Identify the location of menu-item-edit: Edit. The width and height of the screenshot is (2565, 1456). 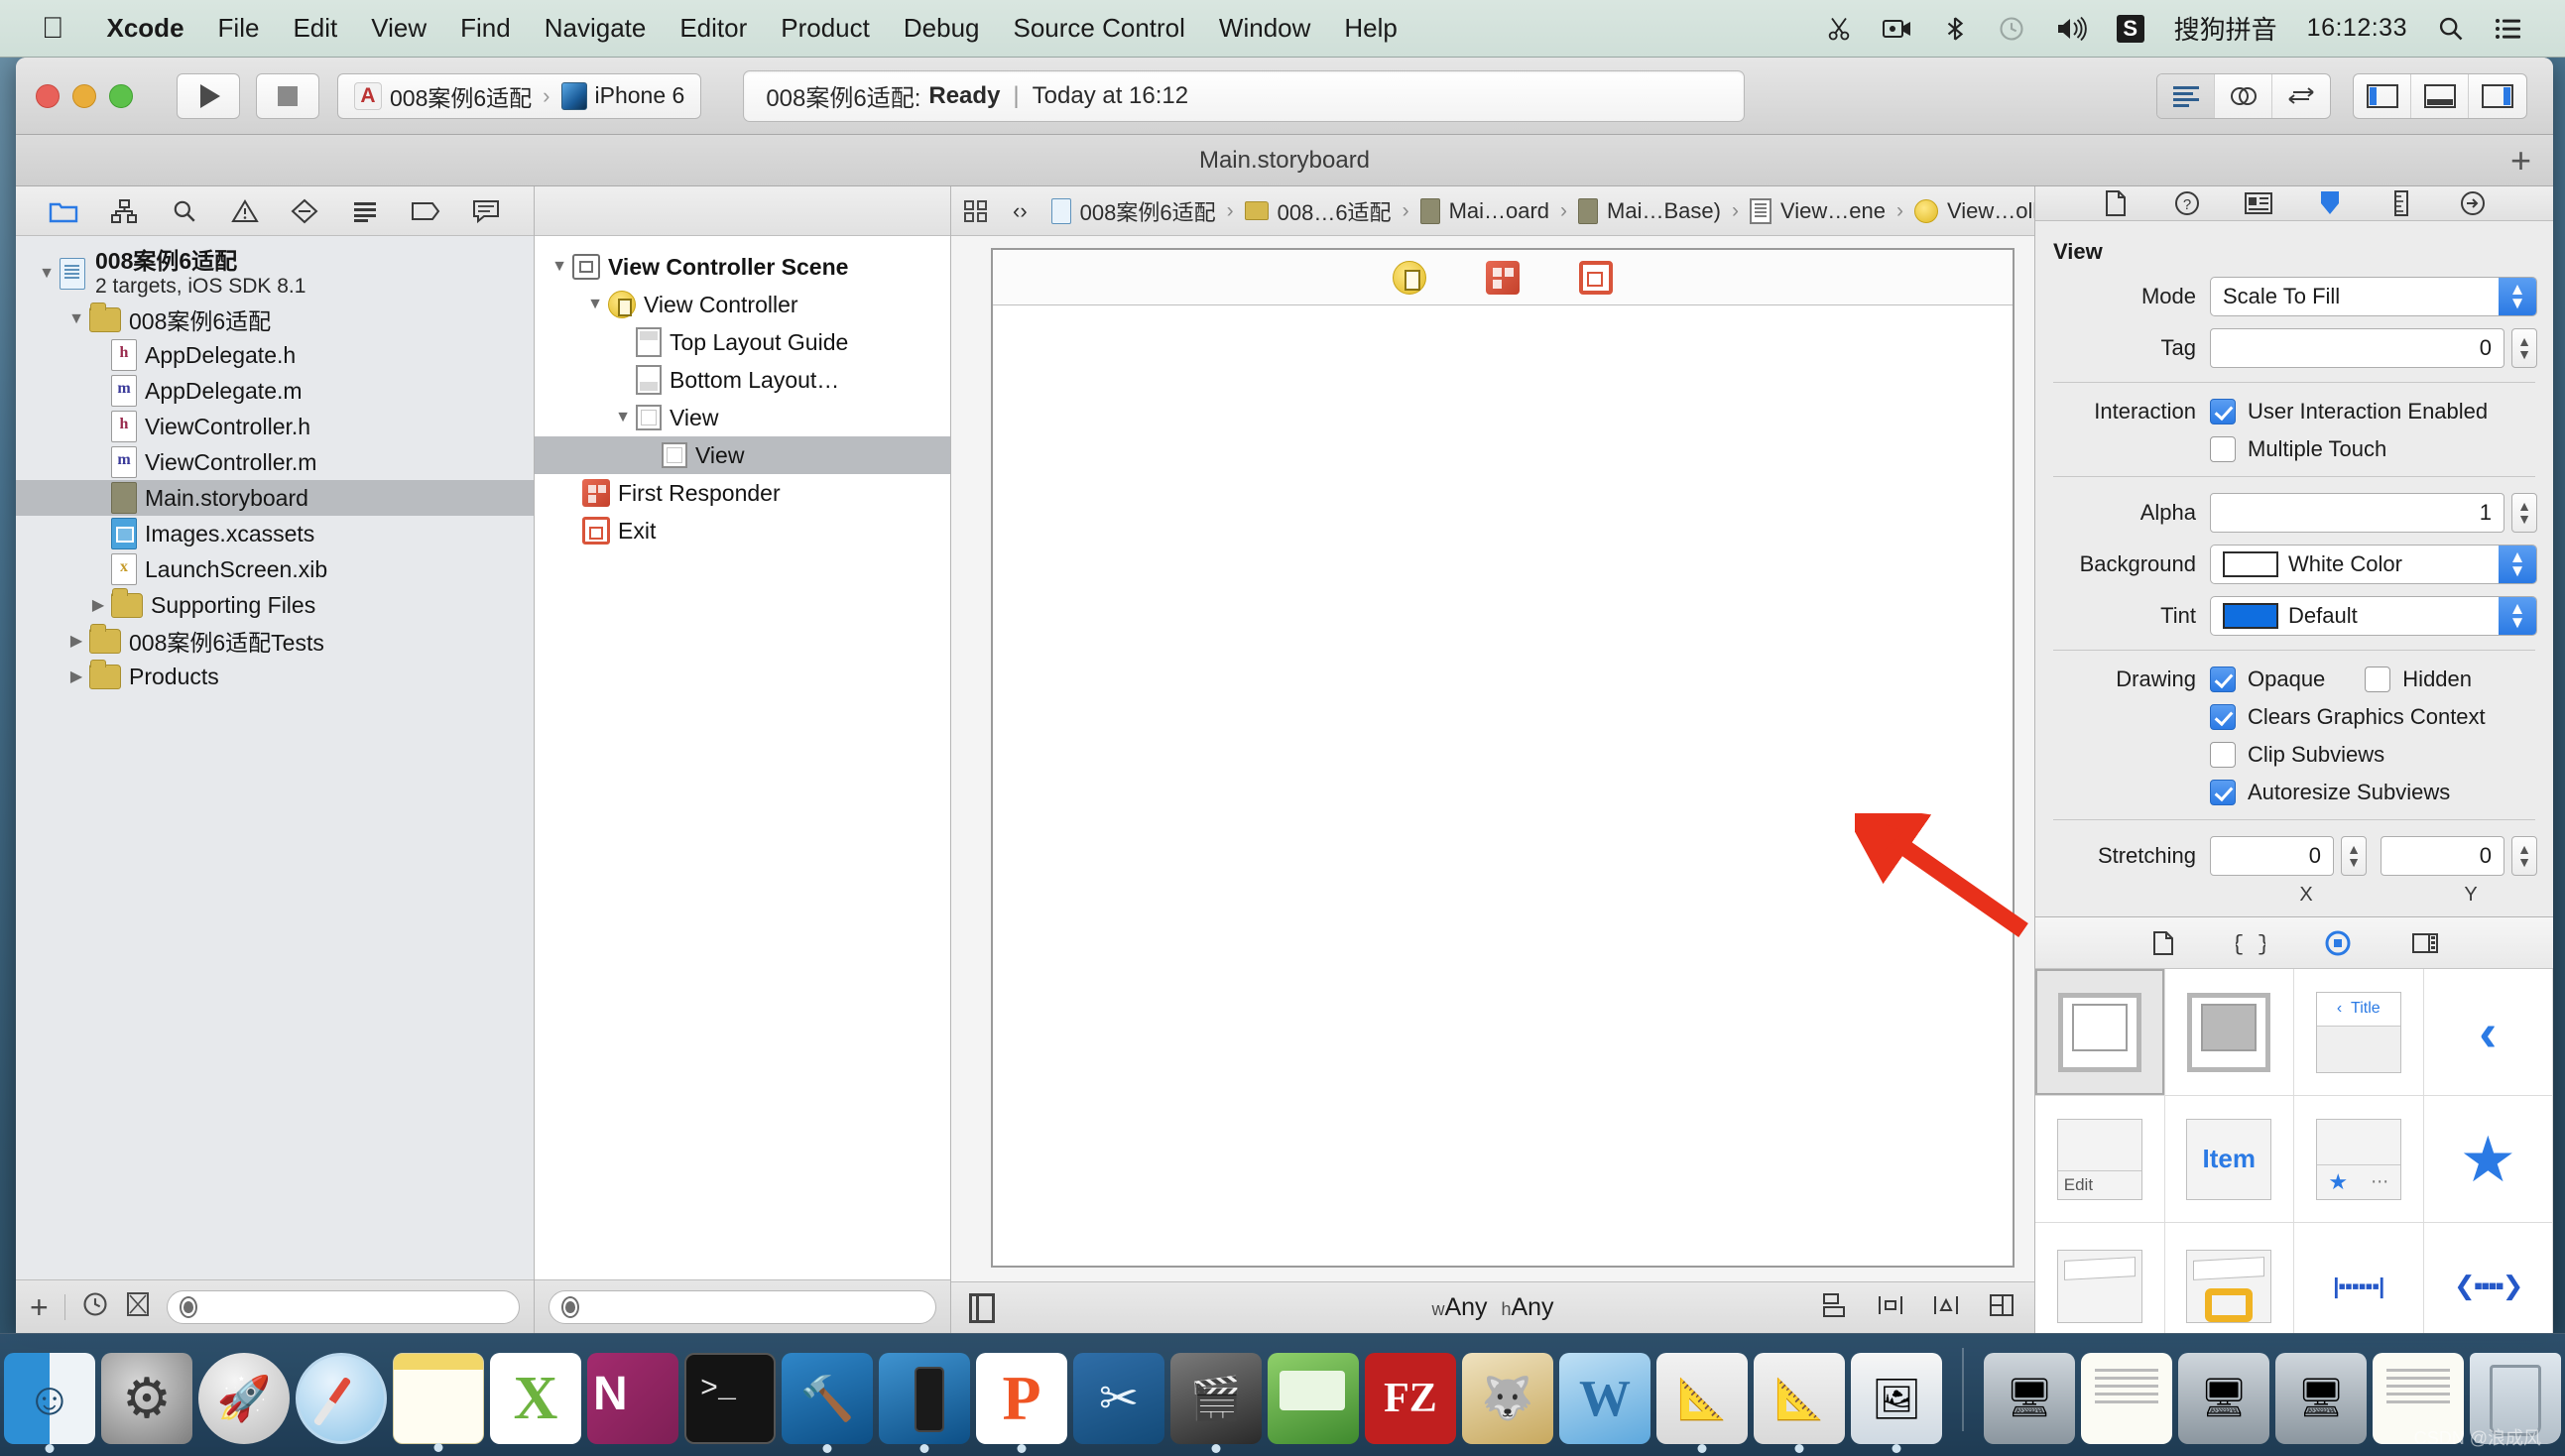
(315, 28).